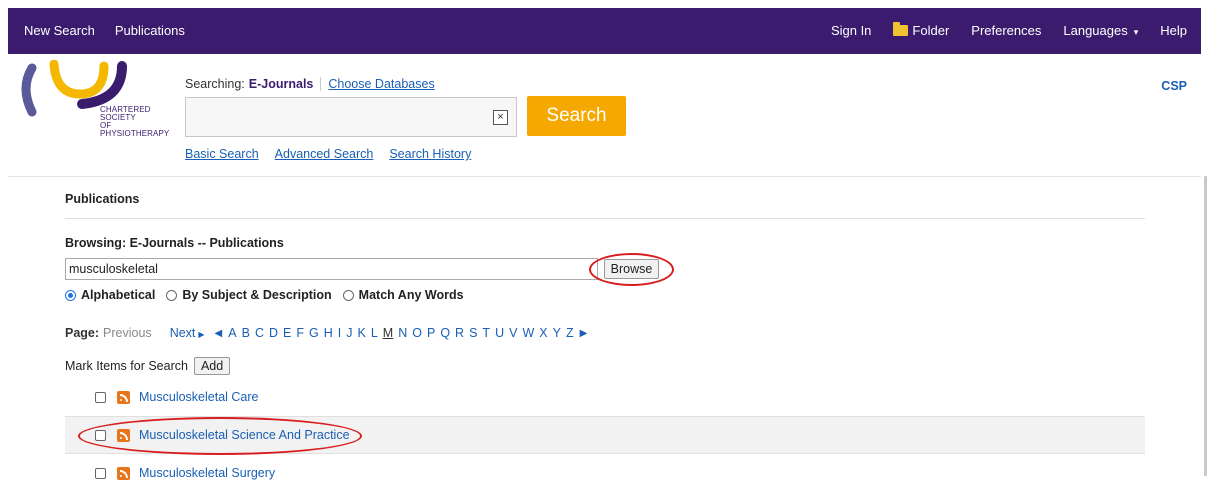 The image size is (1209, 484). Describe the element at coordinates (349, 333) in the screenshot. I see `letter-link: J` at that location.